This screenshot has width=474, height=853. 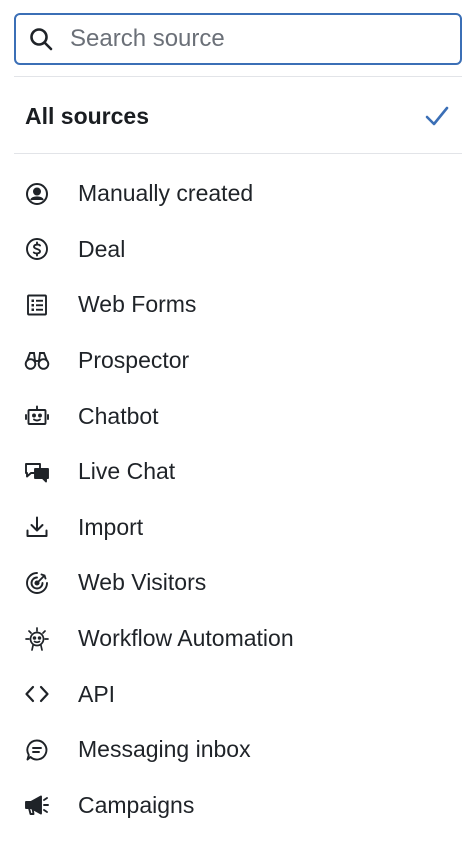 I want to click on search-box, so click(x=238, y=39).